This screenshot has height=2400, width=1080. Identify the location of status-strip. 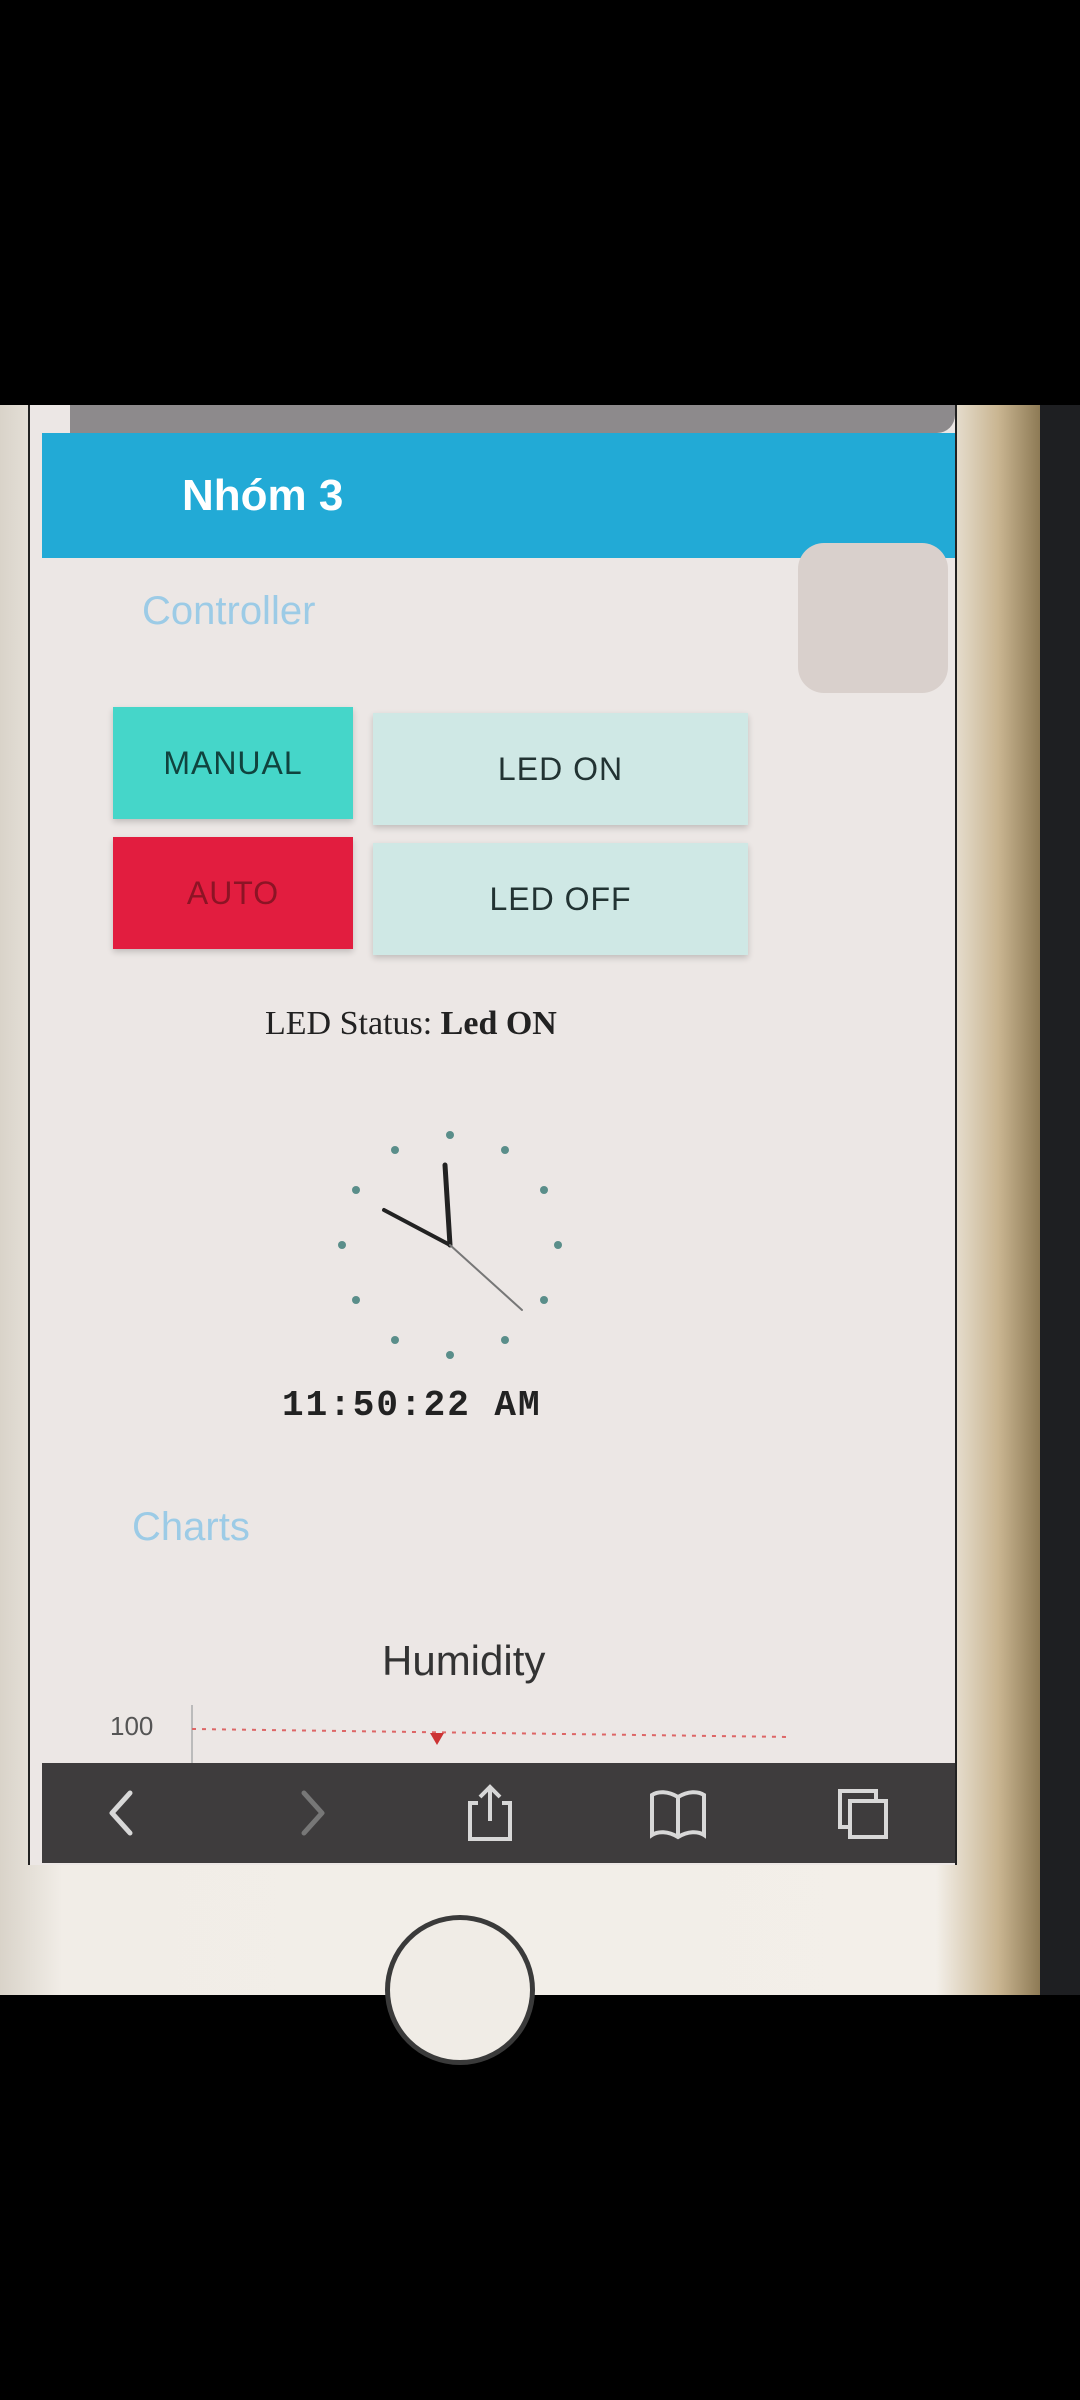
(512, 419).